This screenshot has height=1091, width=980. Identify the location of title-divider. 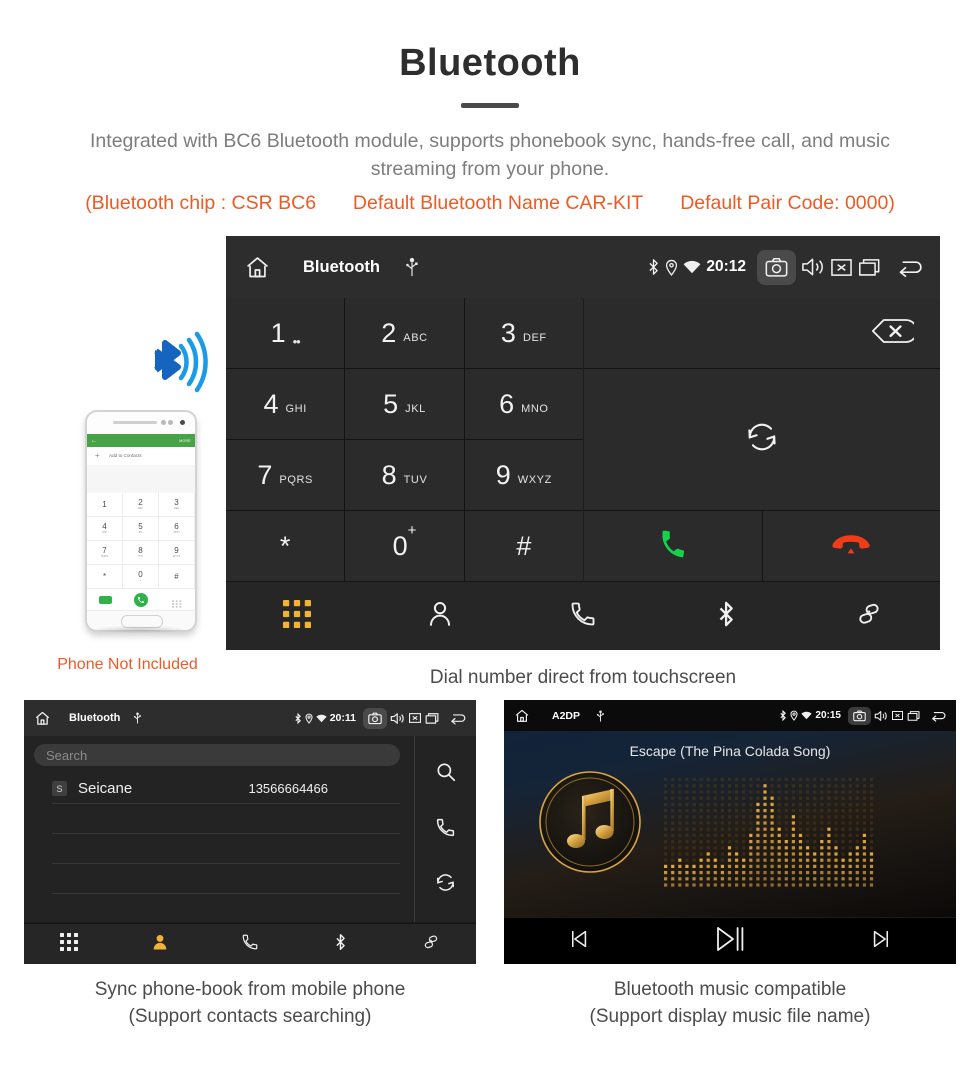
(490, 105).